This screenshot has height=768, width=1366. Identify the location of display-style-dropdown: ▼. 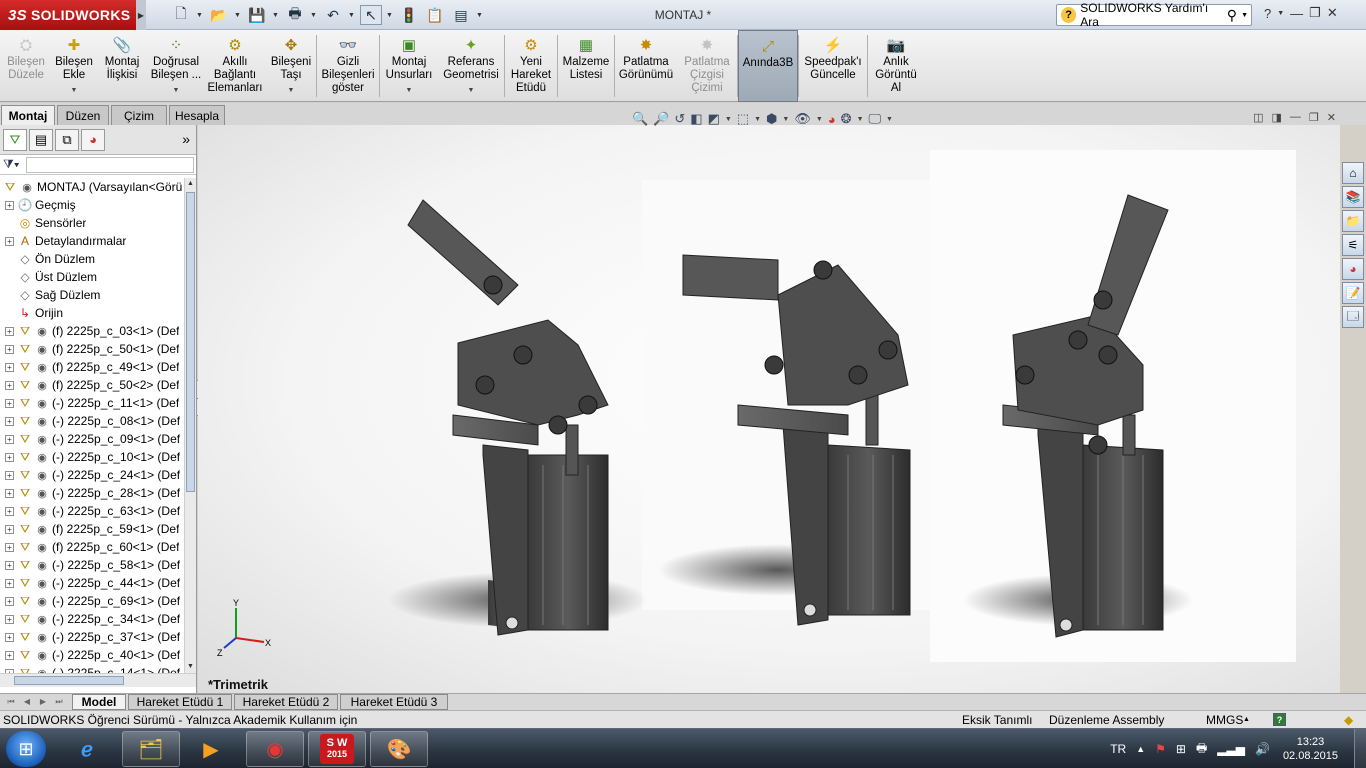
(785, 119).